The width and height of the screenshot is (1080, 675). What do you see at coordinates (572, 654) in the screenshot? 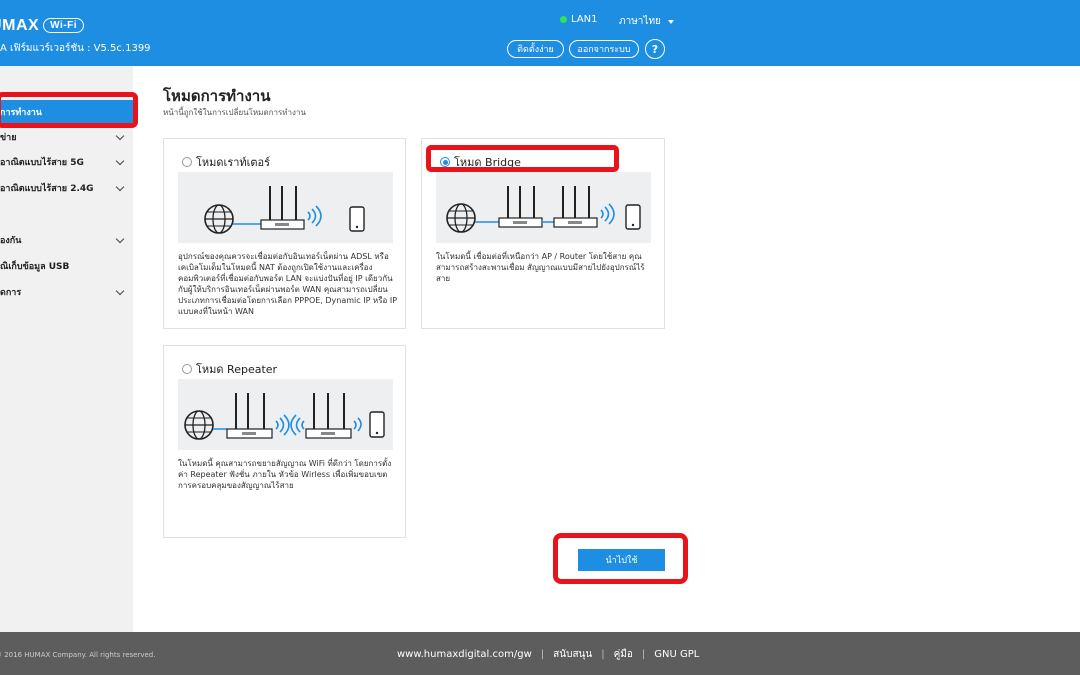
I see `footer-link-support: สนับสนุน` at bounding box center [572, 654].